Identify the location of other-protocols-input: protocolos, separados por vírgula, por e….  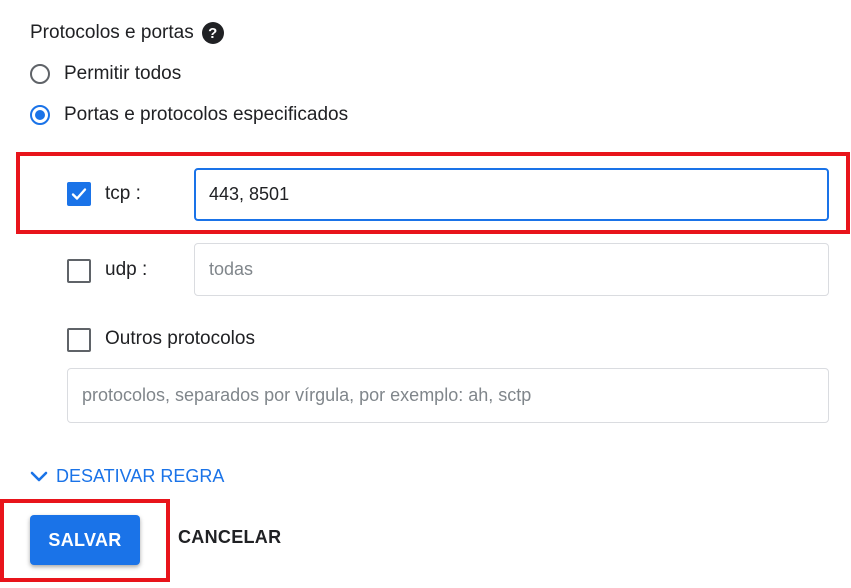
(448, 395).